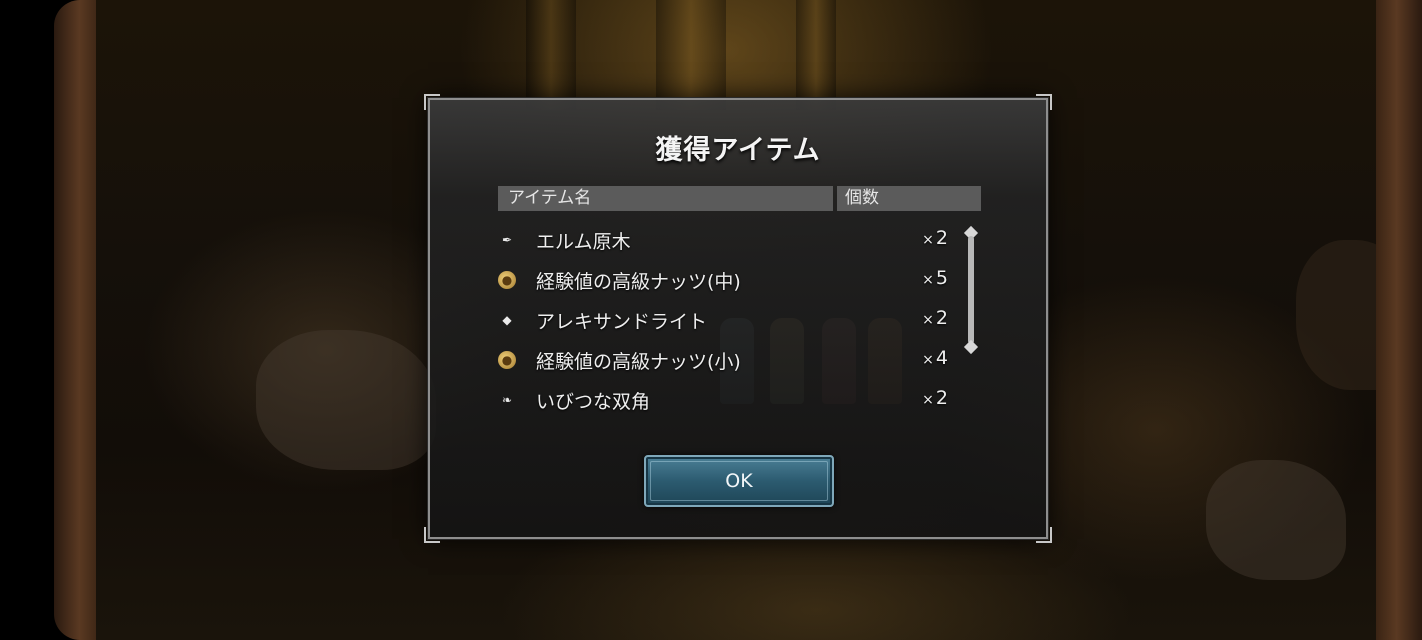 This screenshot has width=1422, height=640. I want to click on scroll-thumb, so click(971, 290).